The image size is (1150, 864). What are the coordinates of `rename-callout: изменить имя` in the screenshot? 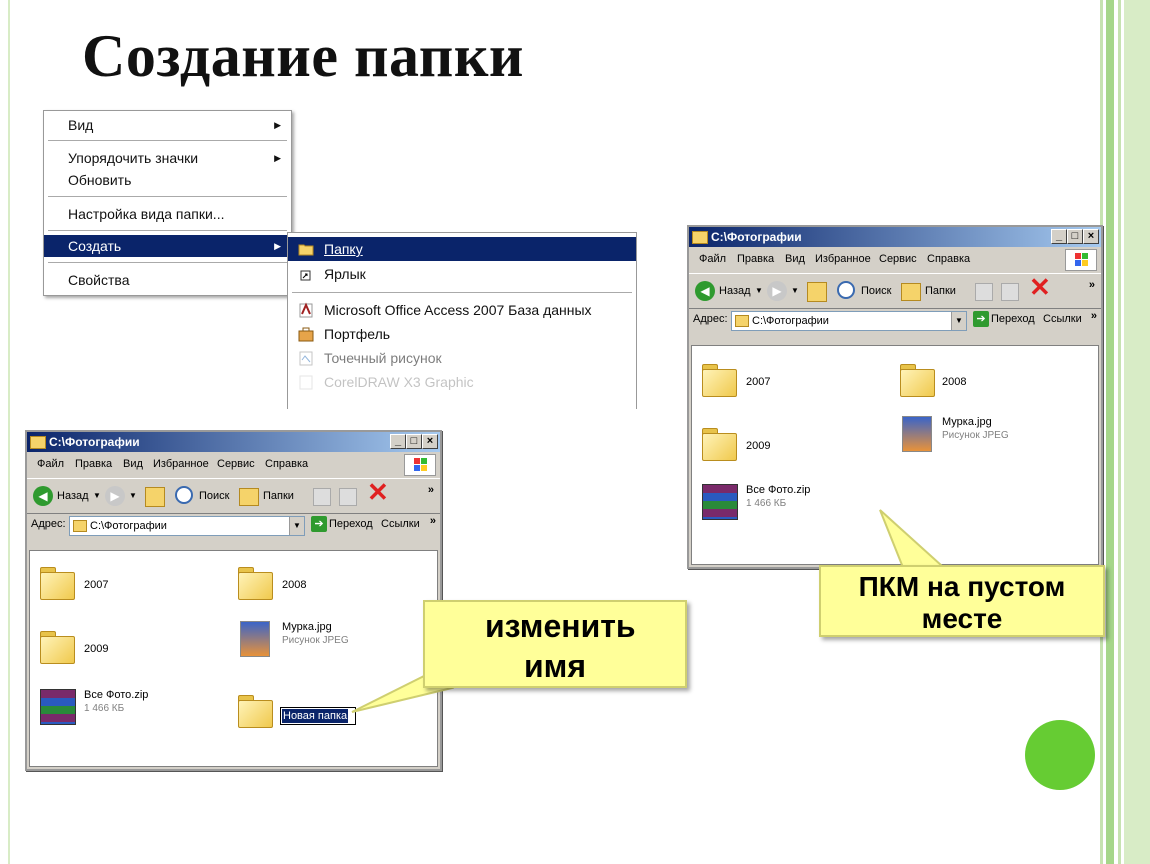 It's located at (555, 644).